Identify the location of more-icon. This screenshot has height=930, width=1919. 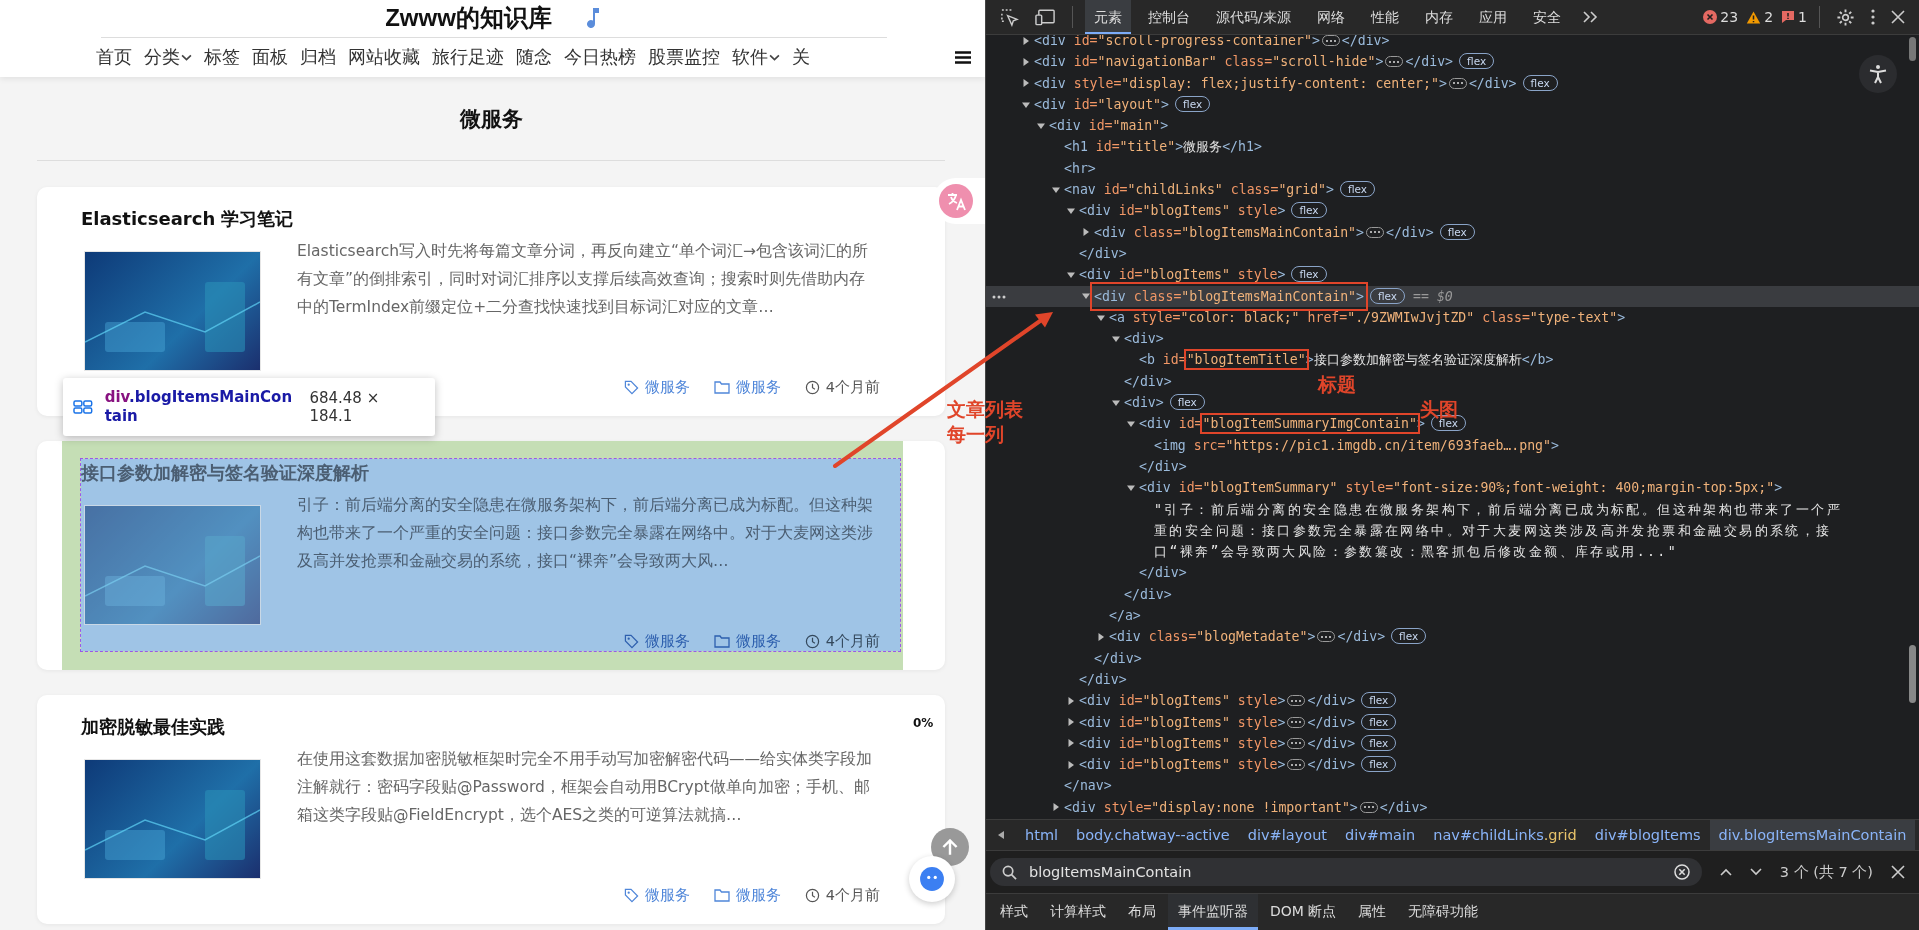
(999, 296).